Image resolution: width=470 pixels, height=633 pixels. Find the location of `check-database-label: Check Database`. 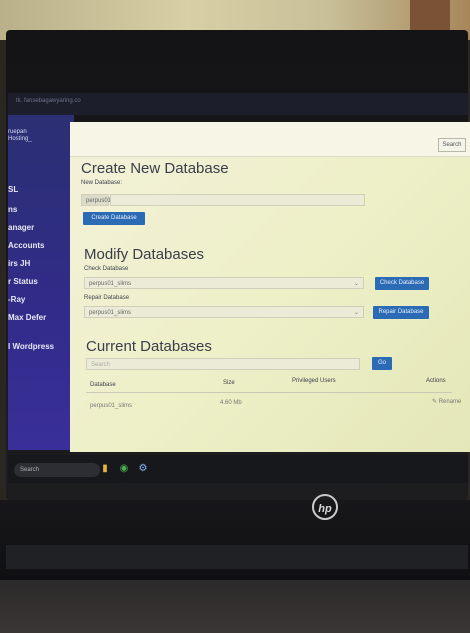

check-database-label: Check Database is located at coordinates (106, 269).